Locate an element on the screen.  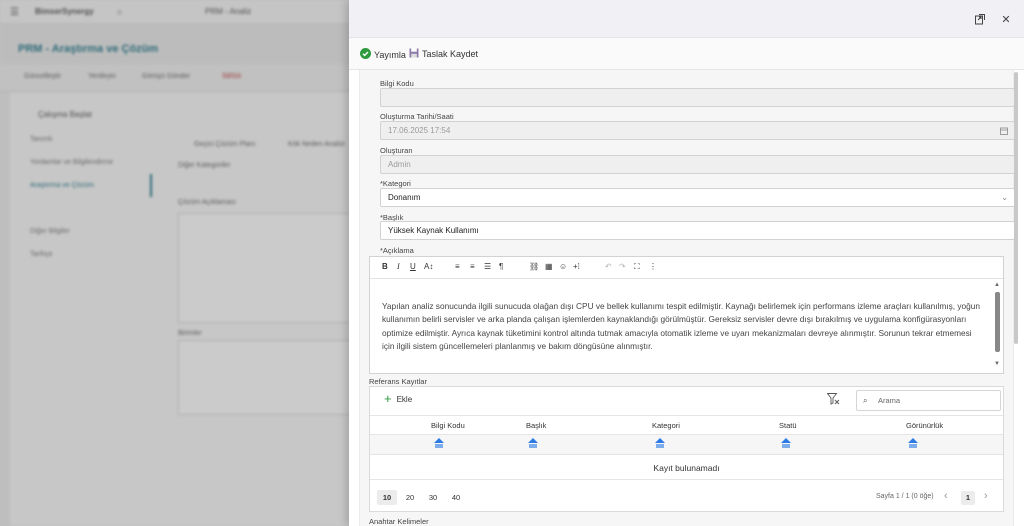
panel-scrollbar is located at coordinates (1016, 299).